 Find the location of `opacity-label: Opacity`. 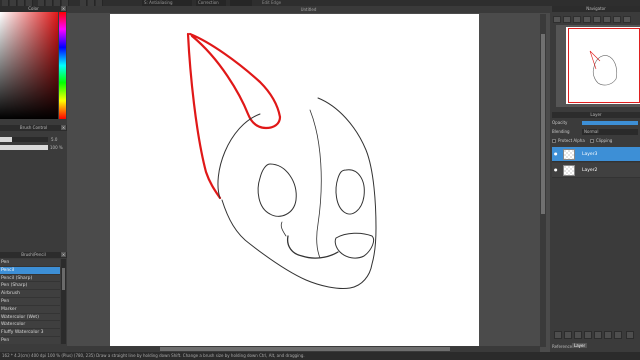

opacity-label: Opacity is located at coordinates (560, 122).